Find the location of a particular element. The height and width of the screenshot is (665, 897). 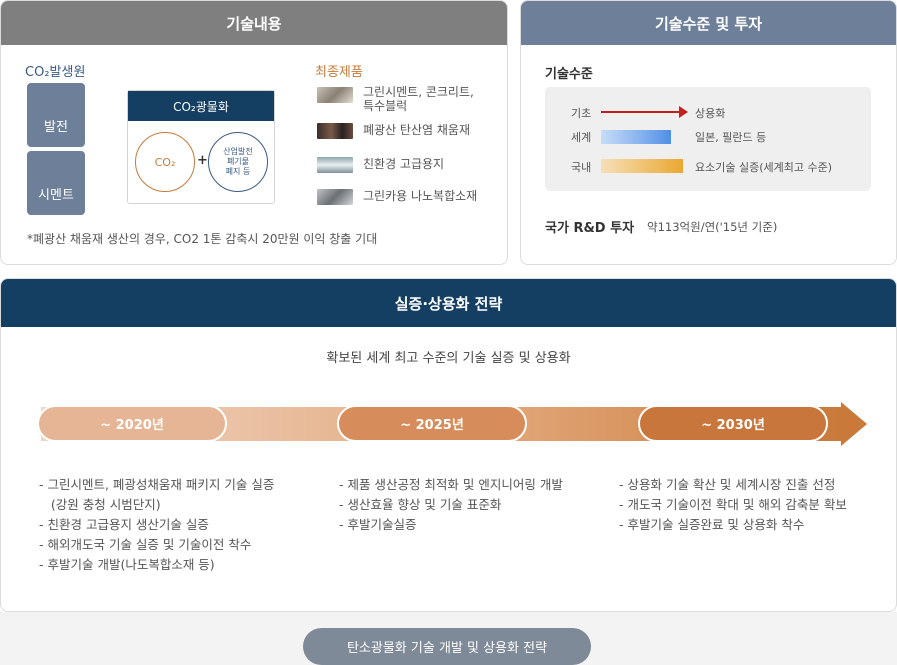

arrow-right-icon is located at coordinates (683, 112).